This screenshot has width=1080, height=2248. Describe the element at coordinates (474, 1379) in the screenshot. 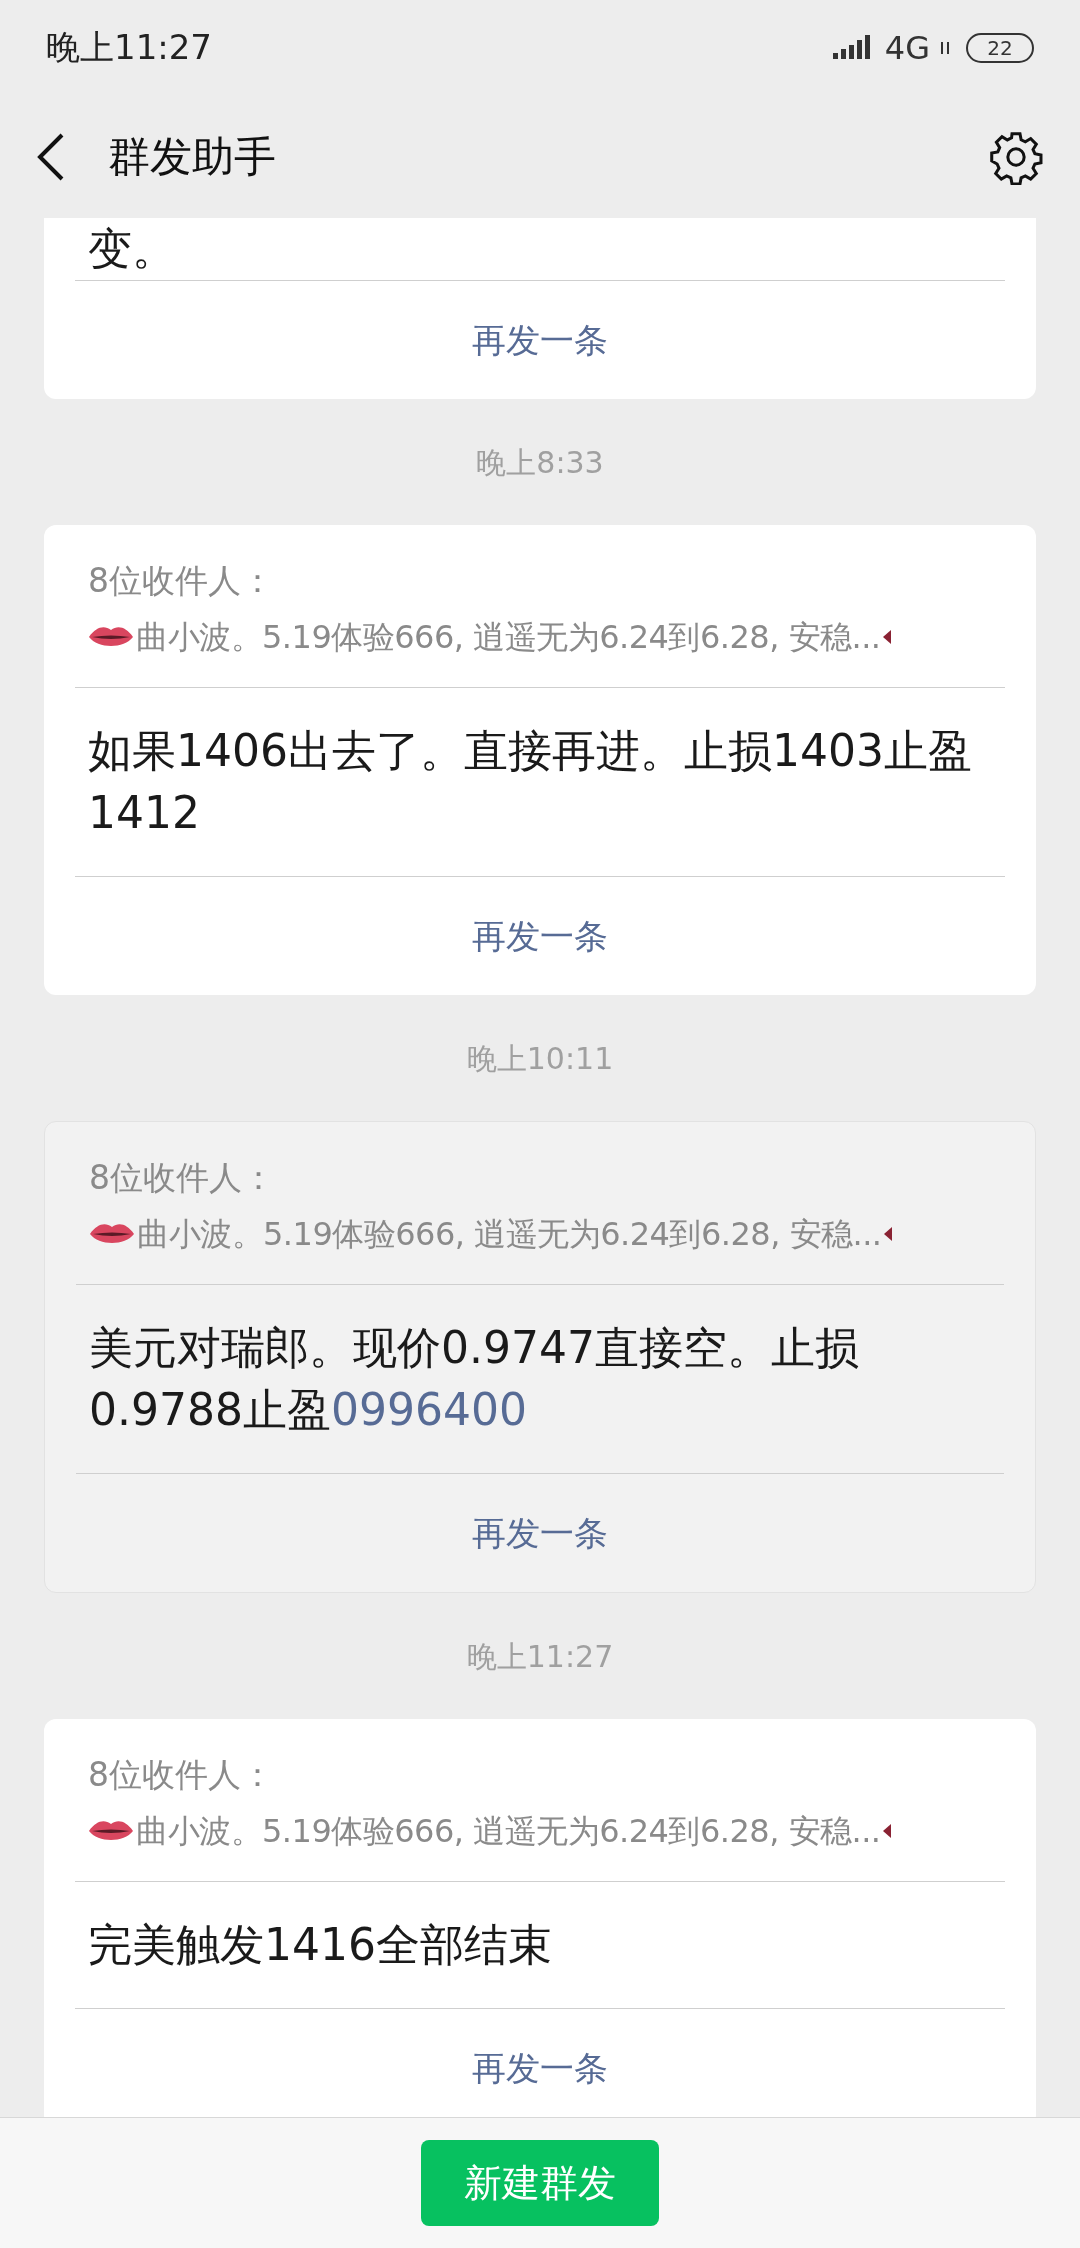

I see `message-text: 美元对瑞郎。现价0.9747直接空。止损0.9788止盈0996400` at that location.